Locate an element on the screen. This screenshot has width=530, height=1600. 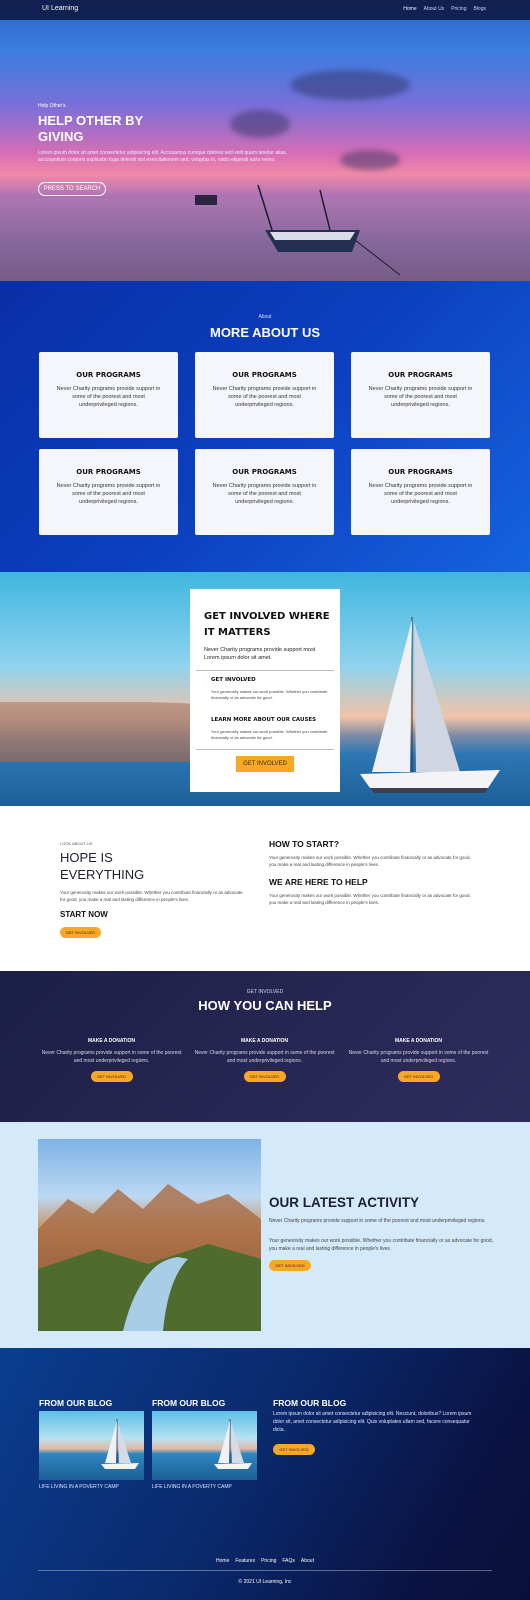
help-eyebrow: GET INVOLVED is located at coordinates (265, 992).